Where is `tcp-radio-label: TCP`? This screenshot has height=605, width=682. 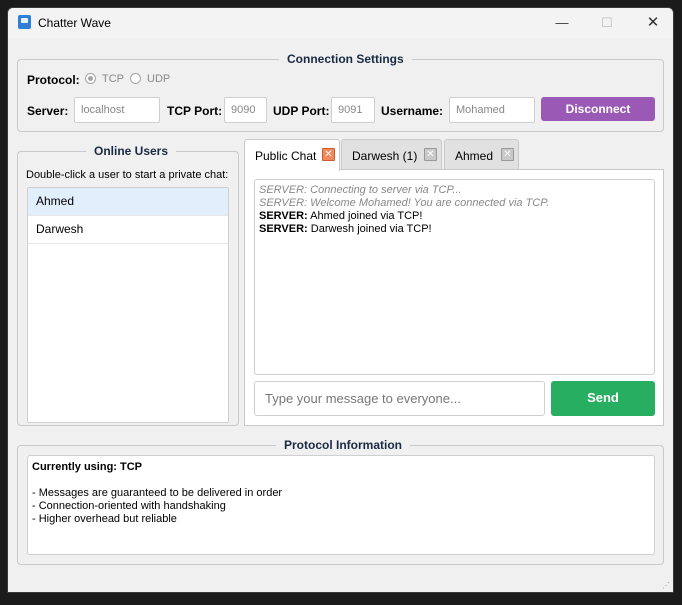 tcp-radio-label: TCP is located at coordinates (113, 79).